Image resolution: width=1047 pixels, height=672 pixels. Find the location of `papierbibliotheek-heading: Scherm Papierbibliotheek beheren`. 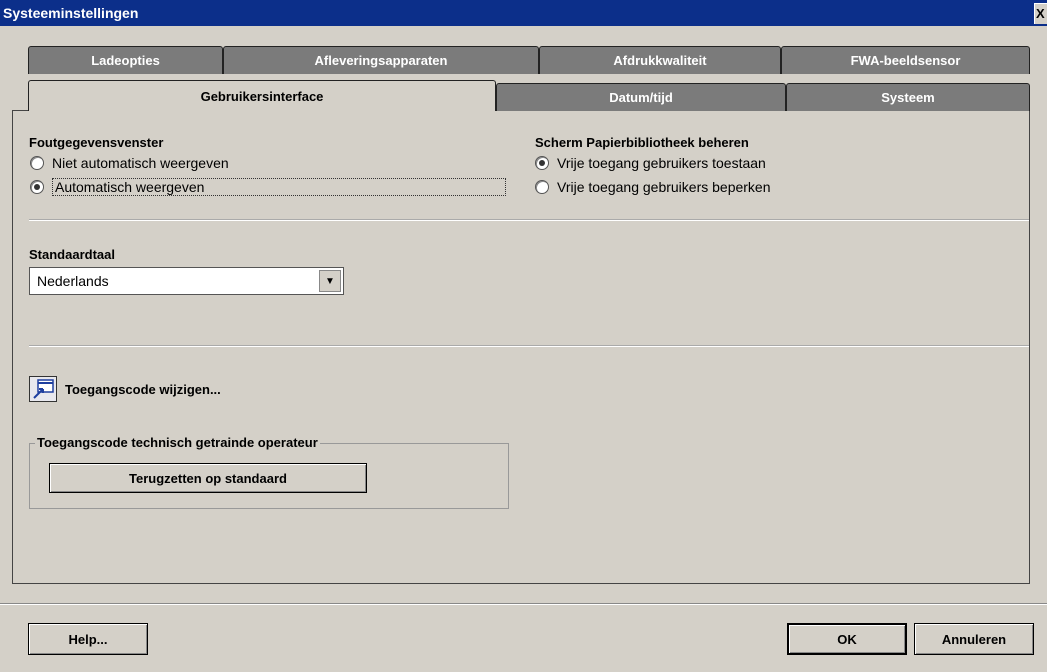

papierbibliotheek-heading: Scherm Papierbibliotheek beheren is located at coordinates (642, 142).